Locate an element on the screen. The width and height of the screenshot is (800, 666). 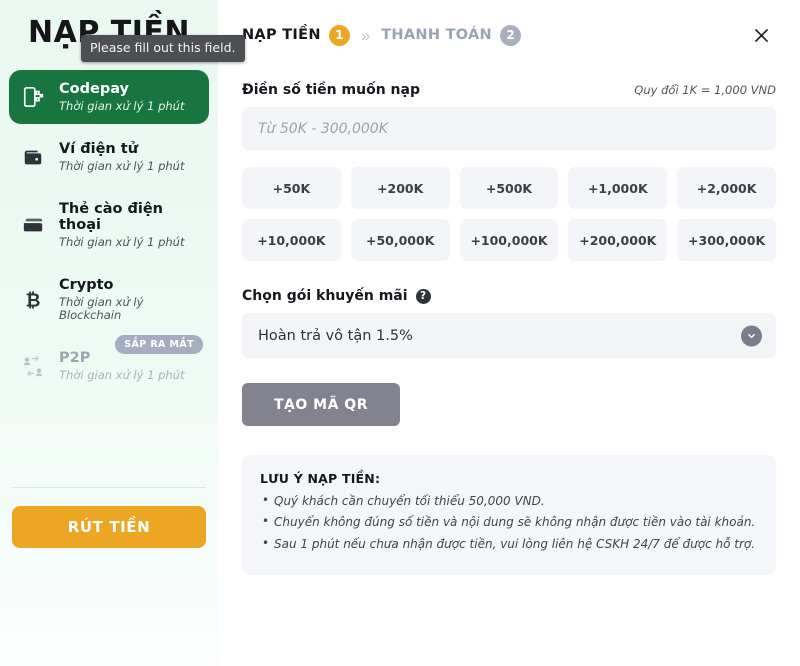
sidebar-item-p2p: SẮP RA MẮT P2P Thời gian xử lý 1 phút is located at coordinates (109, 364).